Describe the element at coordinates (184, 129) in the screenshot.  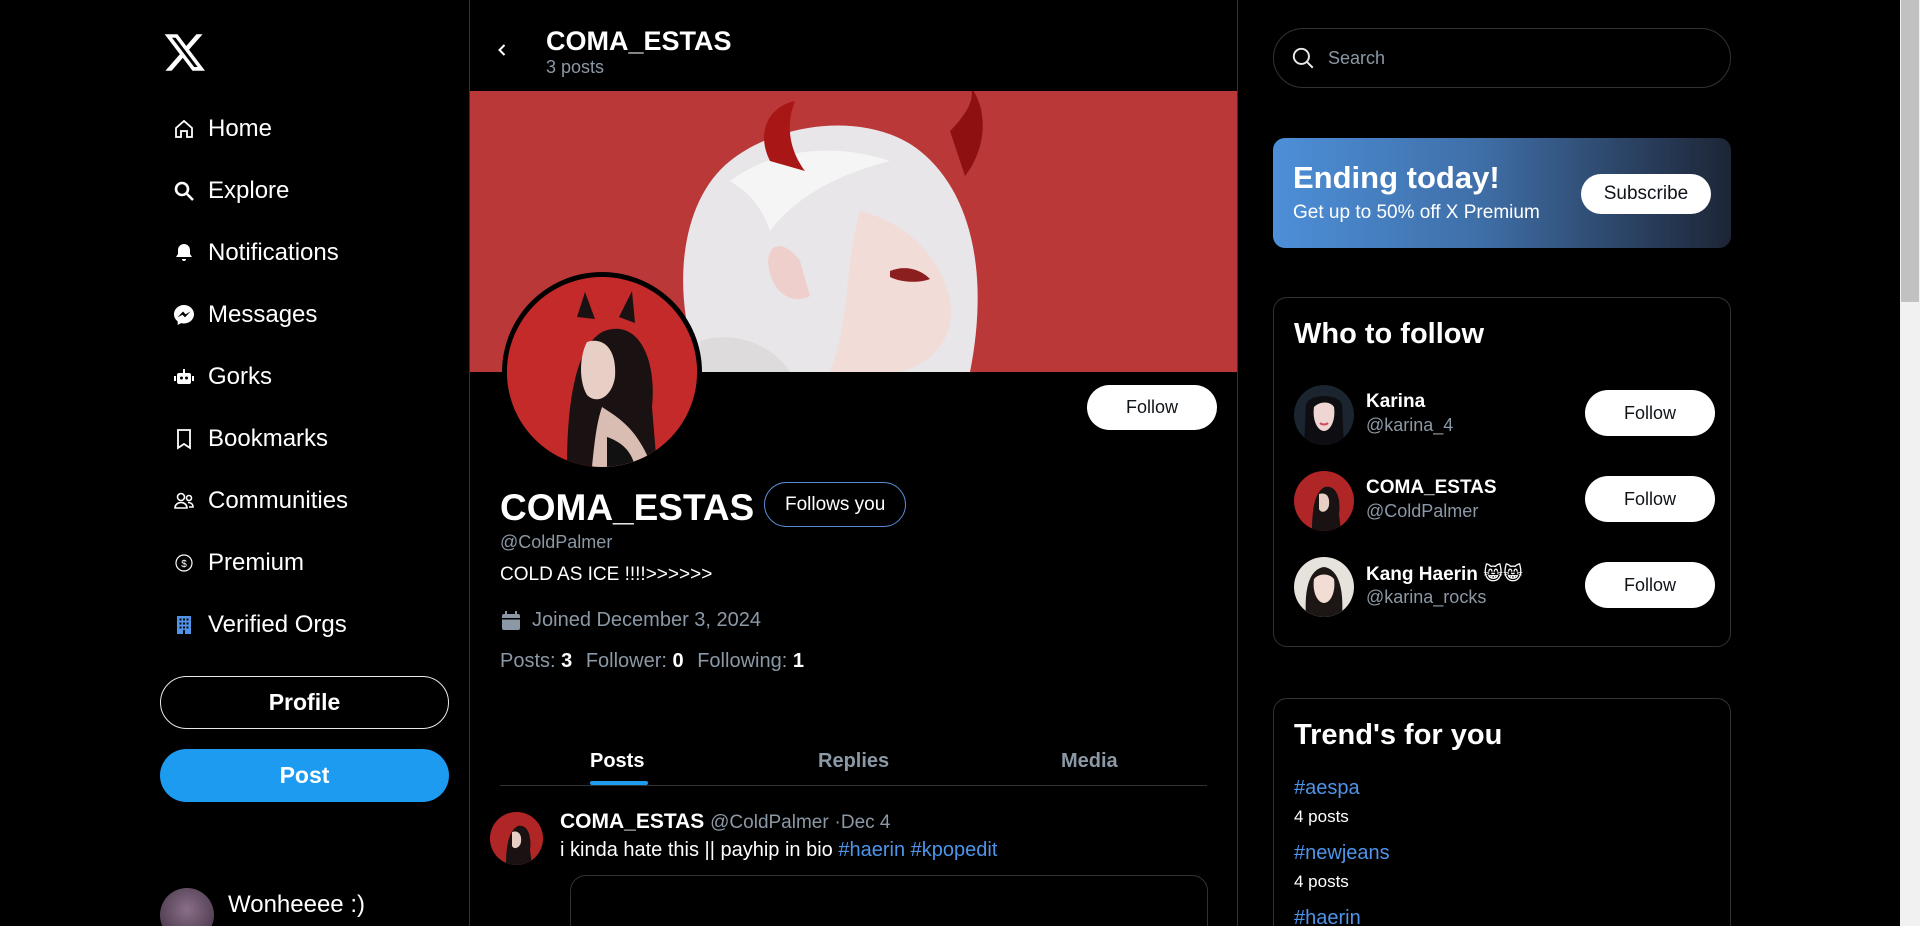
I see `home-icon` at that location.